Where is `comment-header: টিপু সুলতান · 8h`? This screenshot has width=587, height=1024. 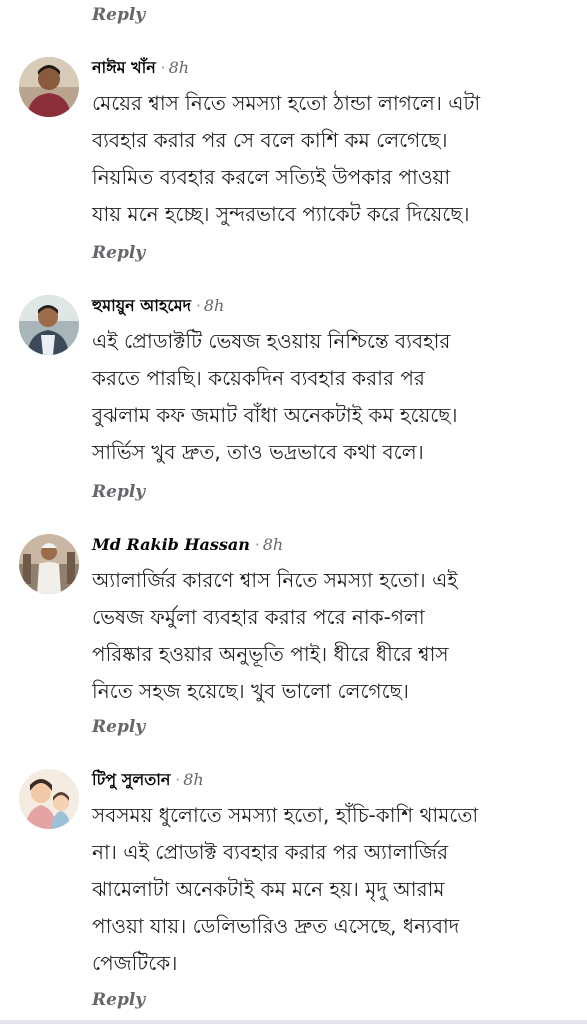 comment-header: টিপু সুলতান · 8h is located at coordinates (148, 780).